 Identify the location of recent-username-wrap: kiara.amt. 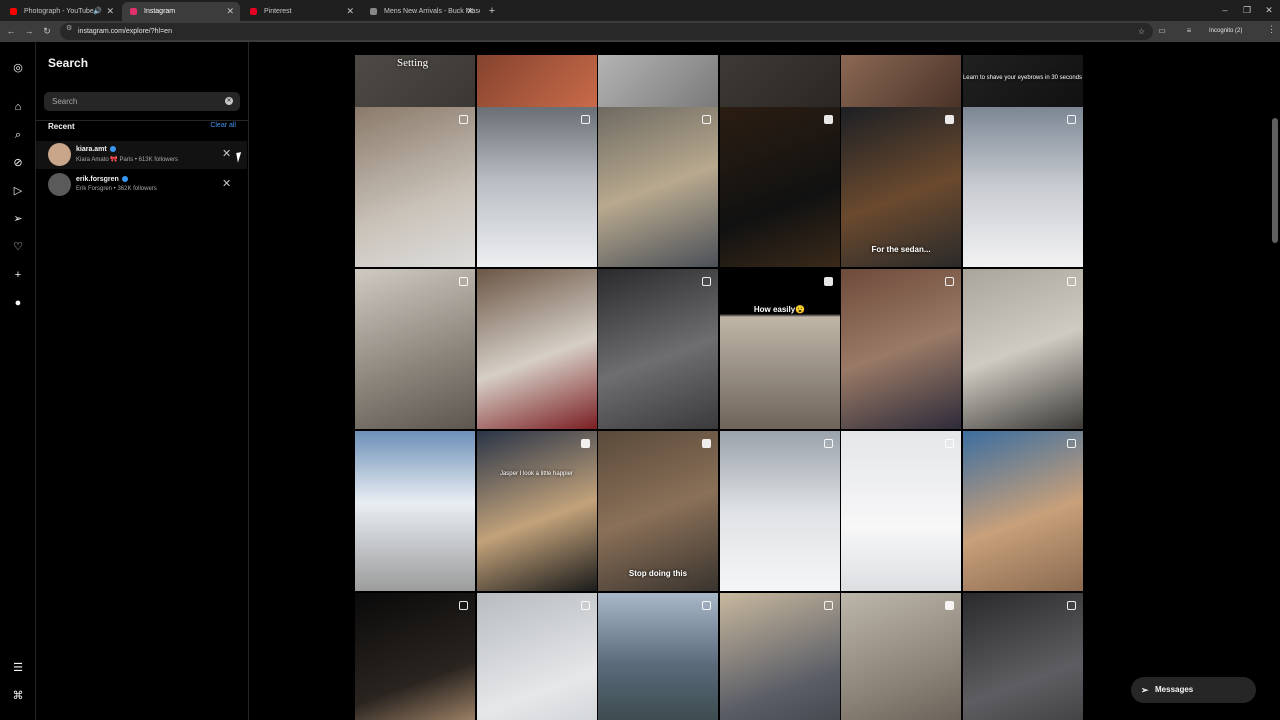
(96, 149).